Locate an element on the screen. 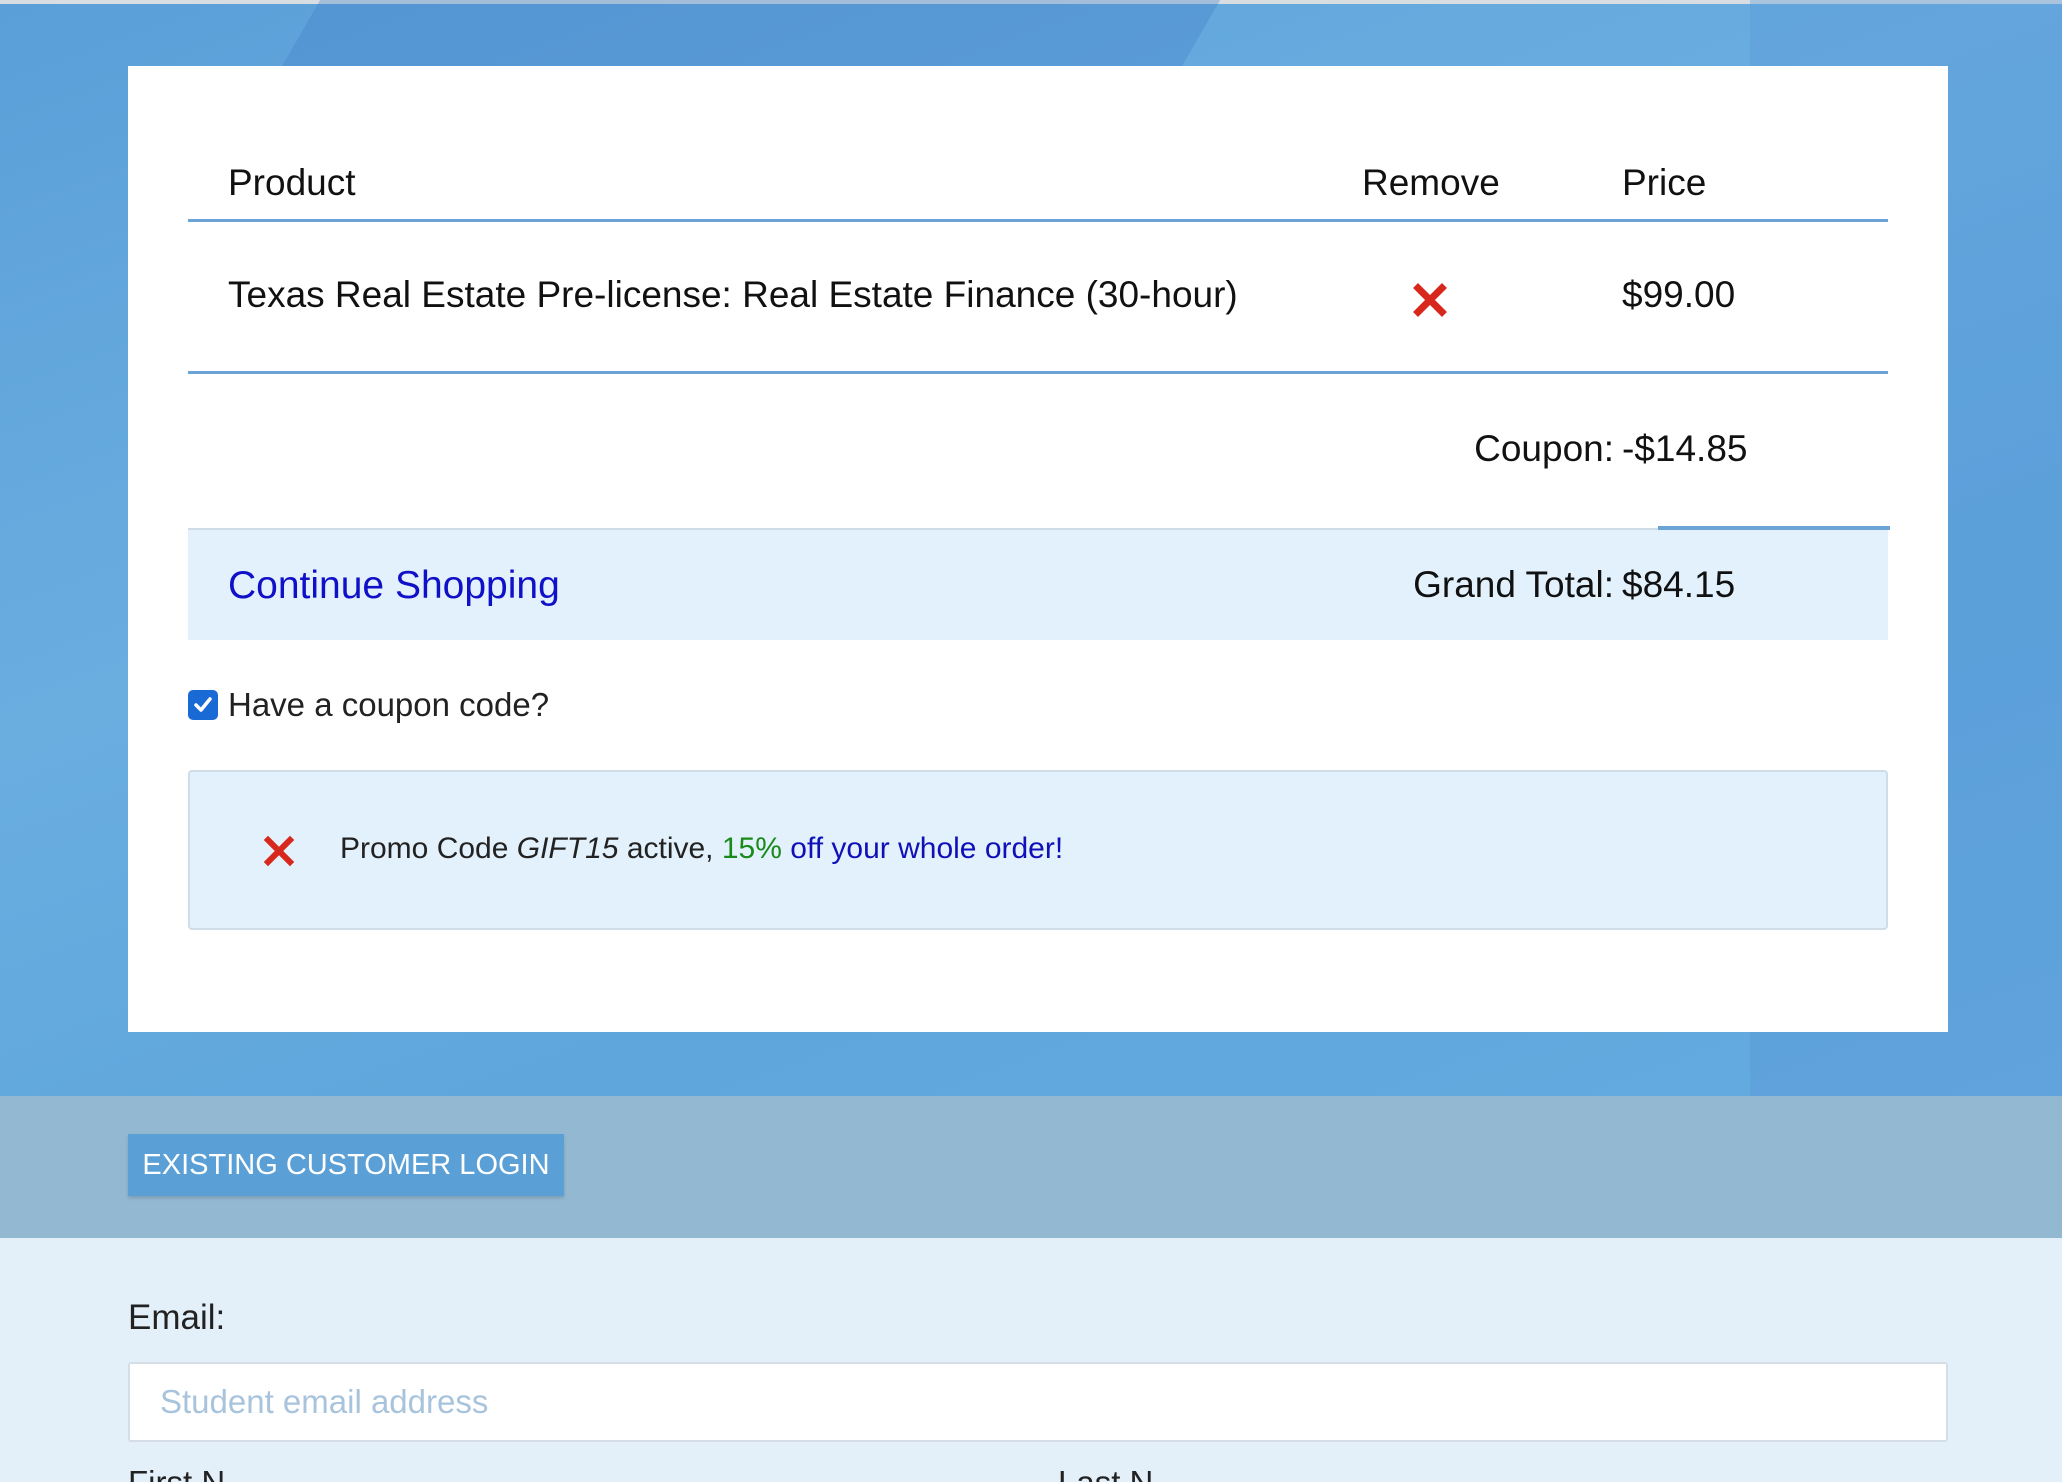 The image size is (2062, 1482). remove-promo-icon is located at coordinates (279, 851).